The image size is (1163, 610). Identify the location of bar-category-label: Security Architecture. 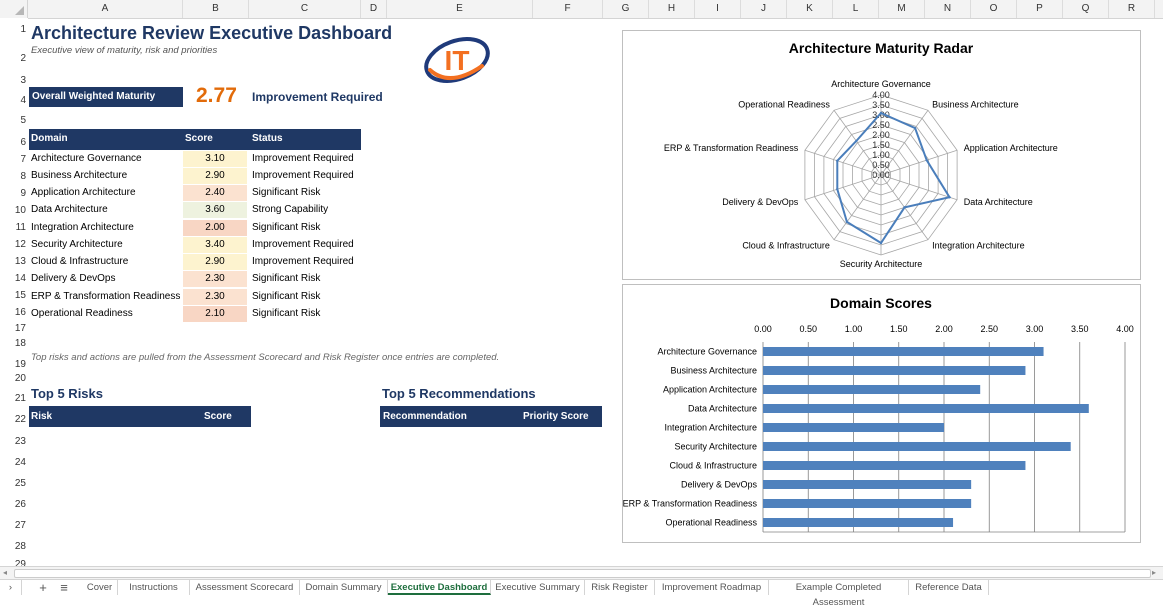
(715, 447).